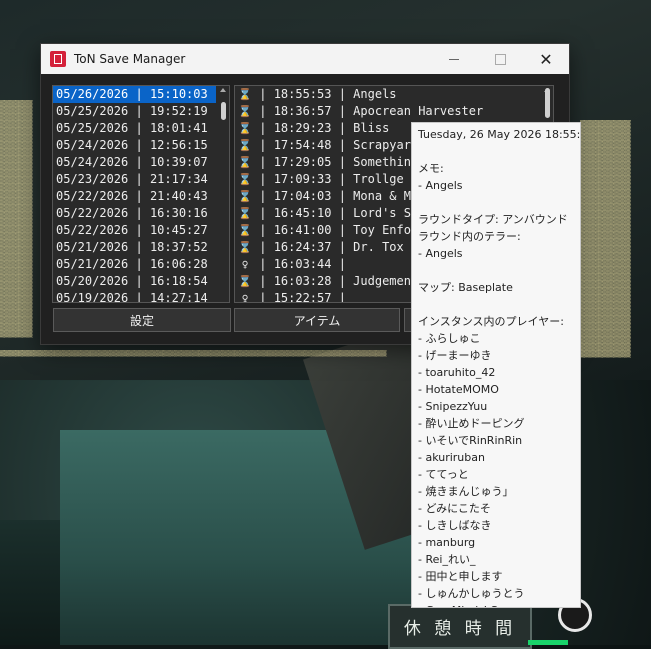  I want to click on save-list-item: 05/22/2026 | 21:40:43, so click(141, 196).